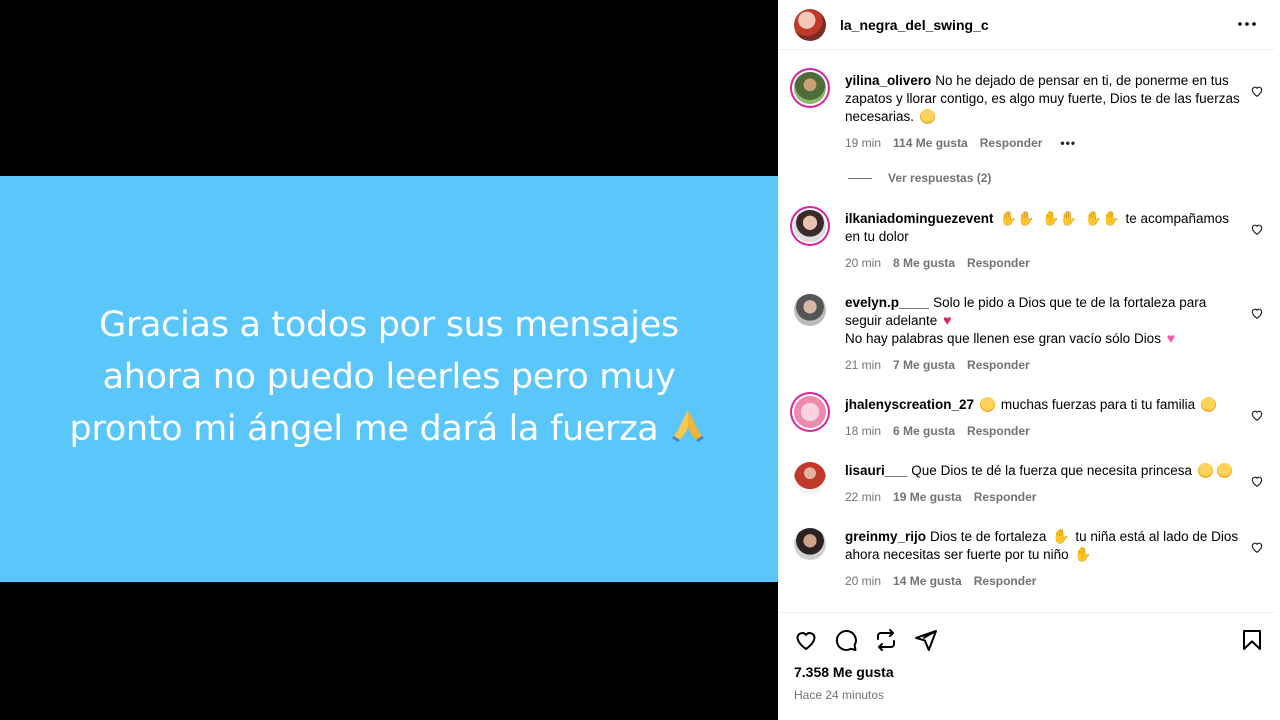  What do you see at coordinates (1277, 360) in the screenshot?
I see `right-edge-strip` at bounding box center [1277, 360].